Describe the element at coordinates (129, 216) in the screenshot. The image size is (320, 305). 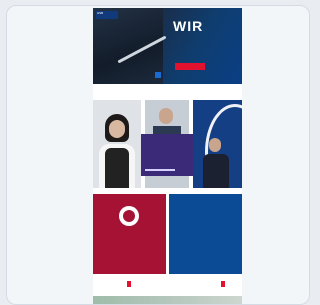
I see `seal-icon` at that location.